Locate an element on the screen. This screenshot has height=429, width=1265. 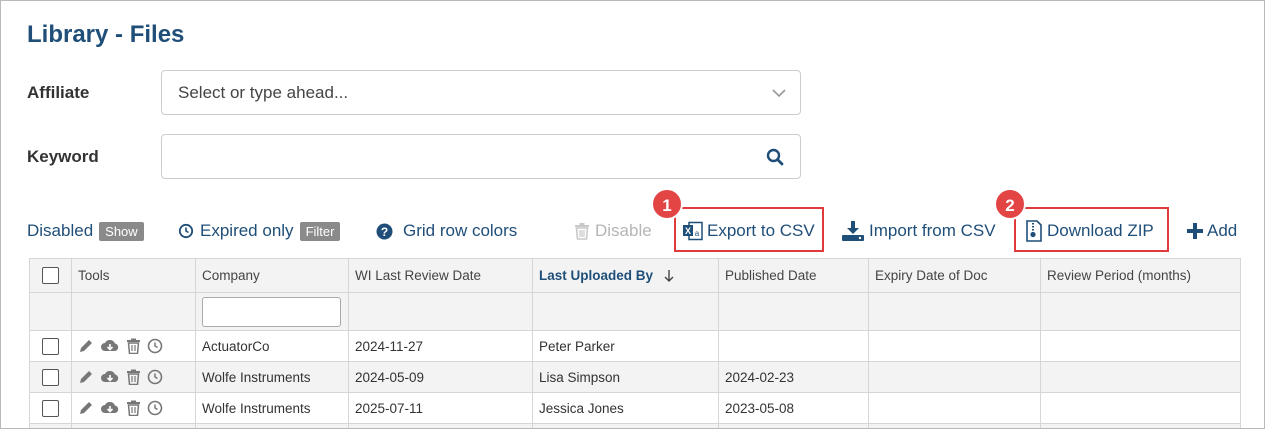
disabled-filter: Disabled Show is located at coordinates (85, 231).